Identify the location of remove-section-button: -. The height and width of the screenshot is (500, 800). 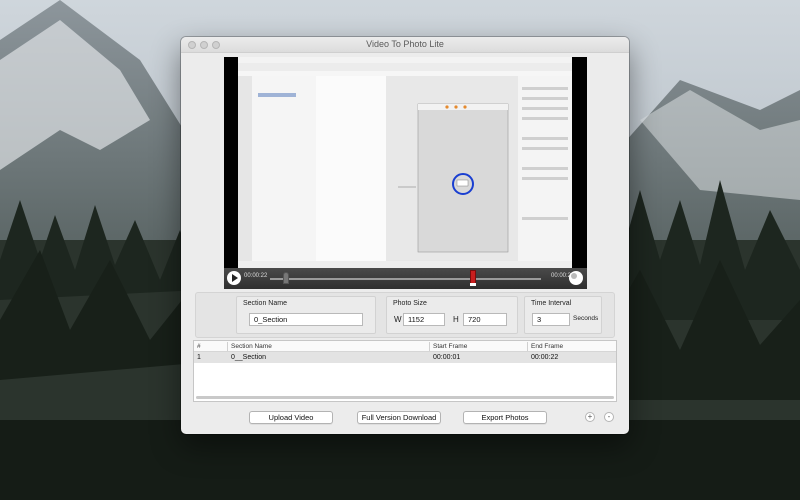
(609, 417).